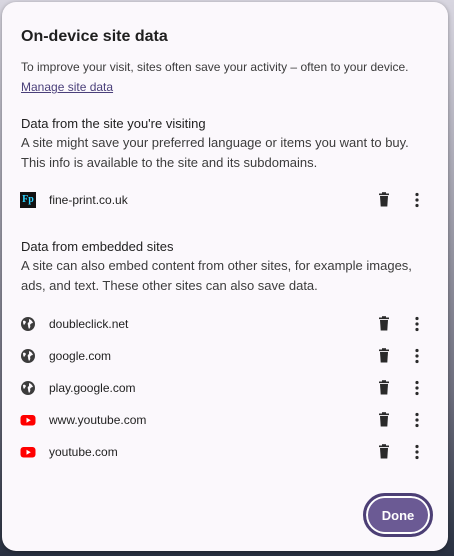 The width and height of the screenshot is (454, 556). What do you see at coordinates (225, 420) in the screenshot?
I see `site-row-www-youtube: www.youtube.com` at bounding box center [225, 420].